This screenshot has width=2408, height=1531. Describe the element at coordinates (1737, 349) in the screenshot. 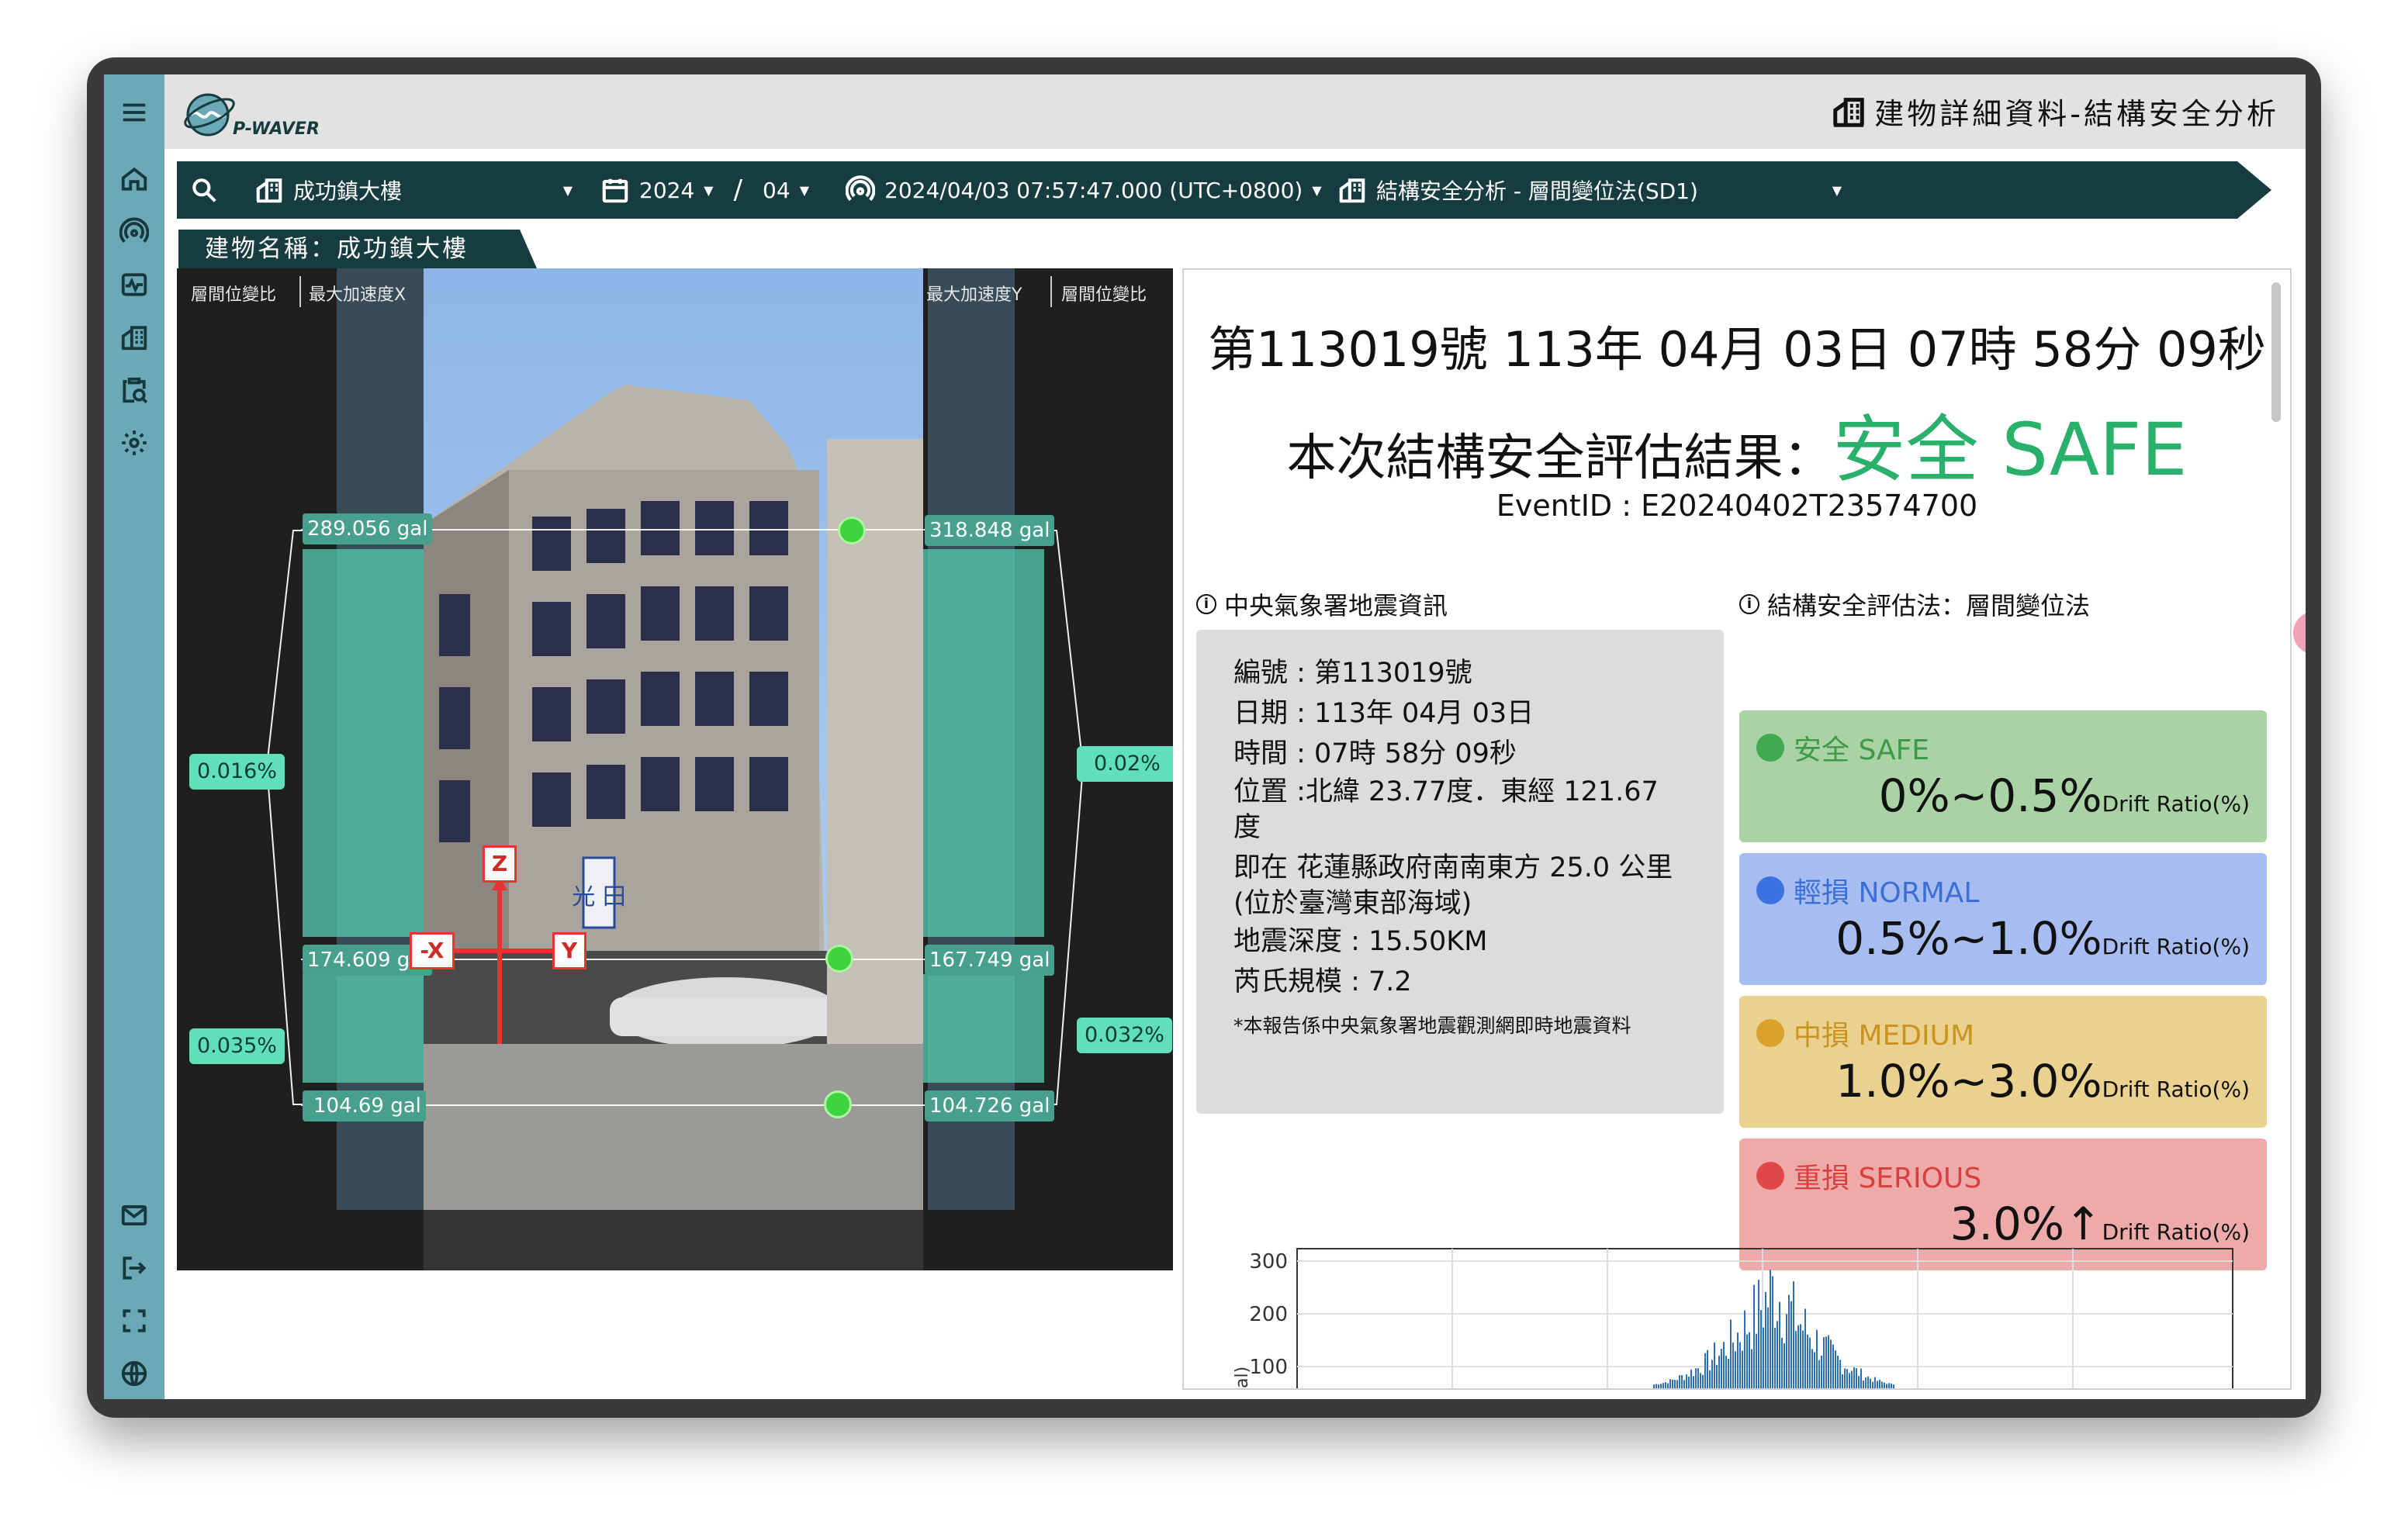

I see `event-number-line: 第113019號 113年 04月 03日 07時 58分 09秒` at that location.